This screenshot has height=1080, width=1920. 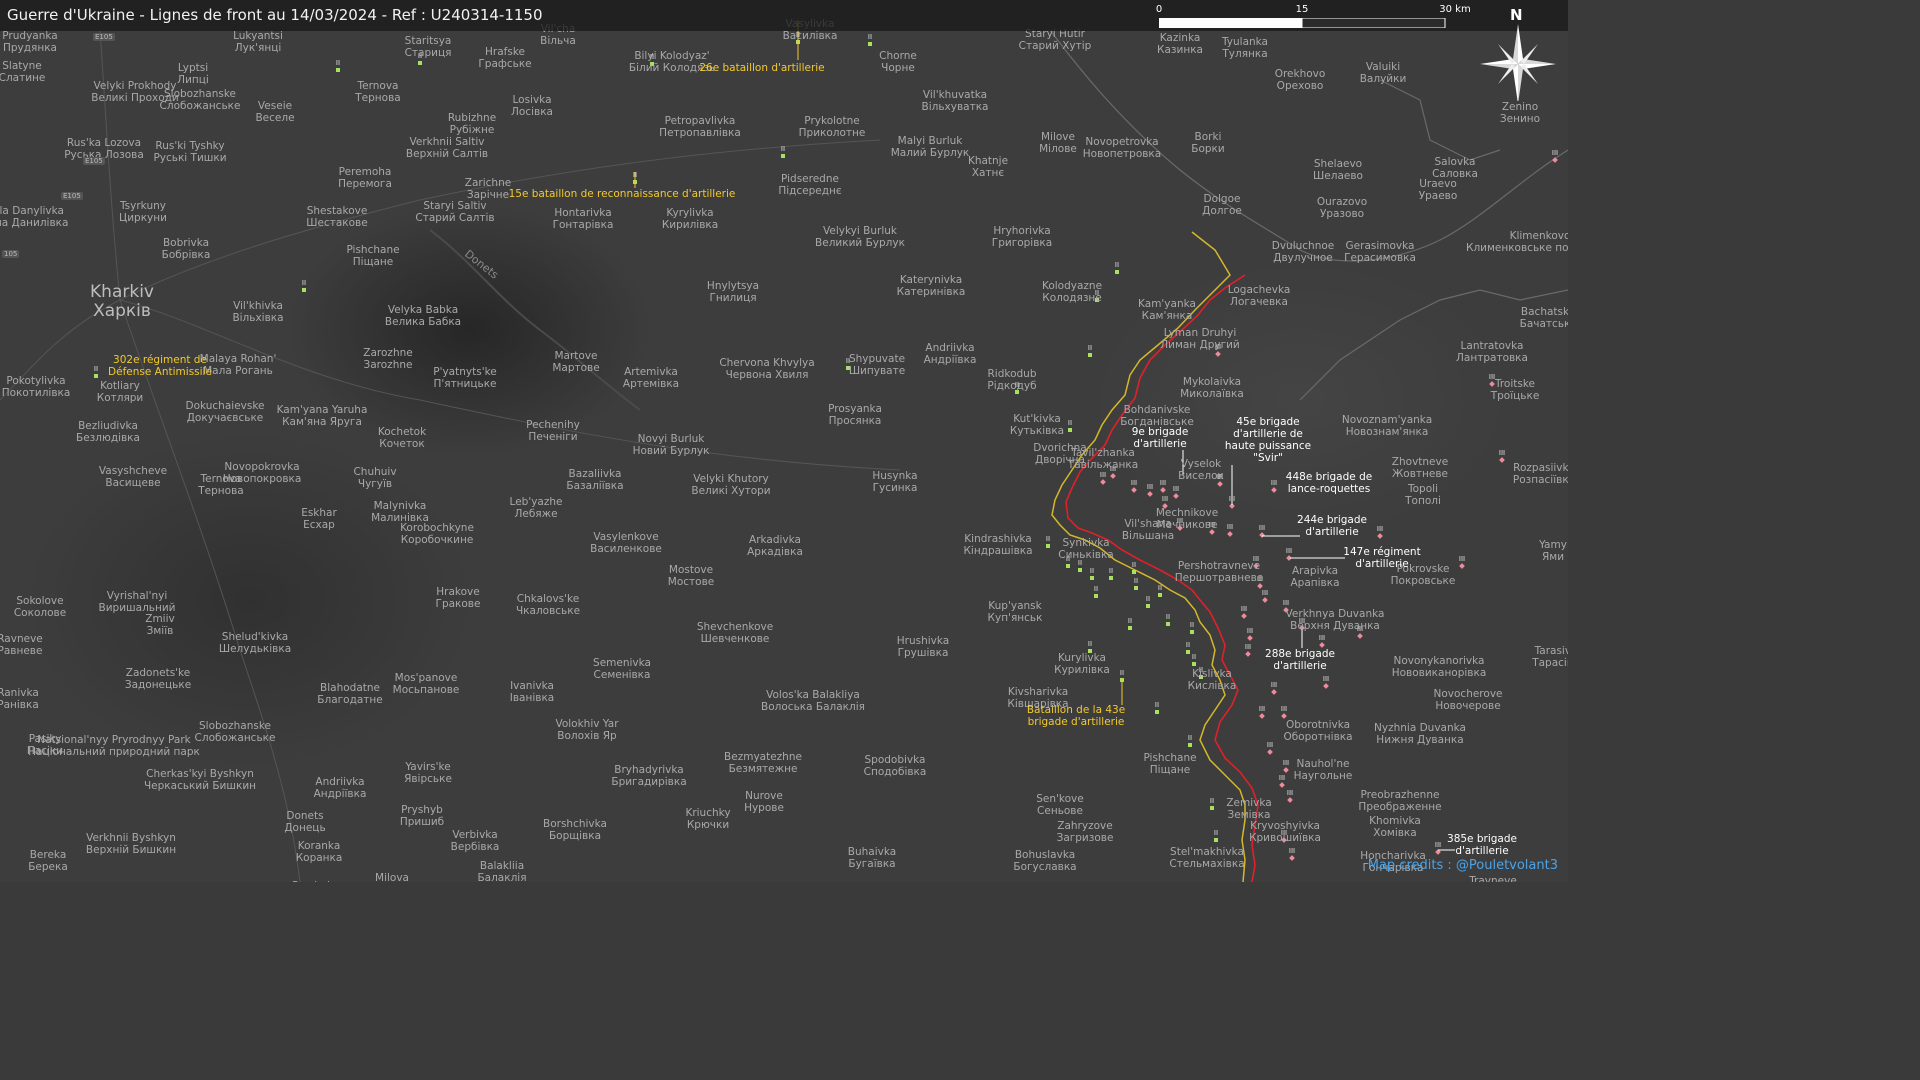 I want to click on unit-label-ua: Bataillon de la 43e brigade d'artillerie, so click(x=1076, y=716).